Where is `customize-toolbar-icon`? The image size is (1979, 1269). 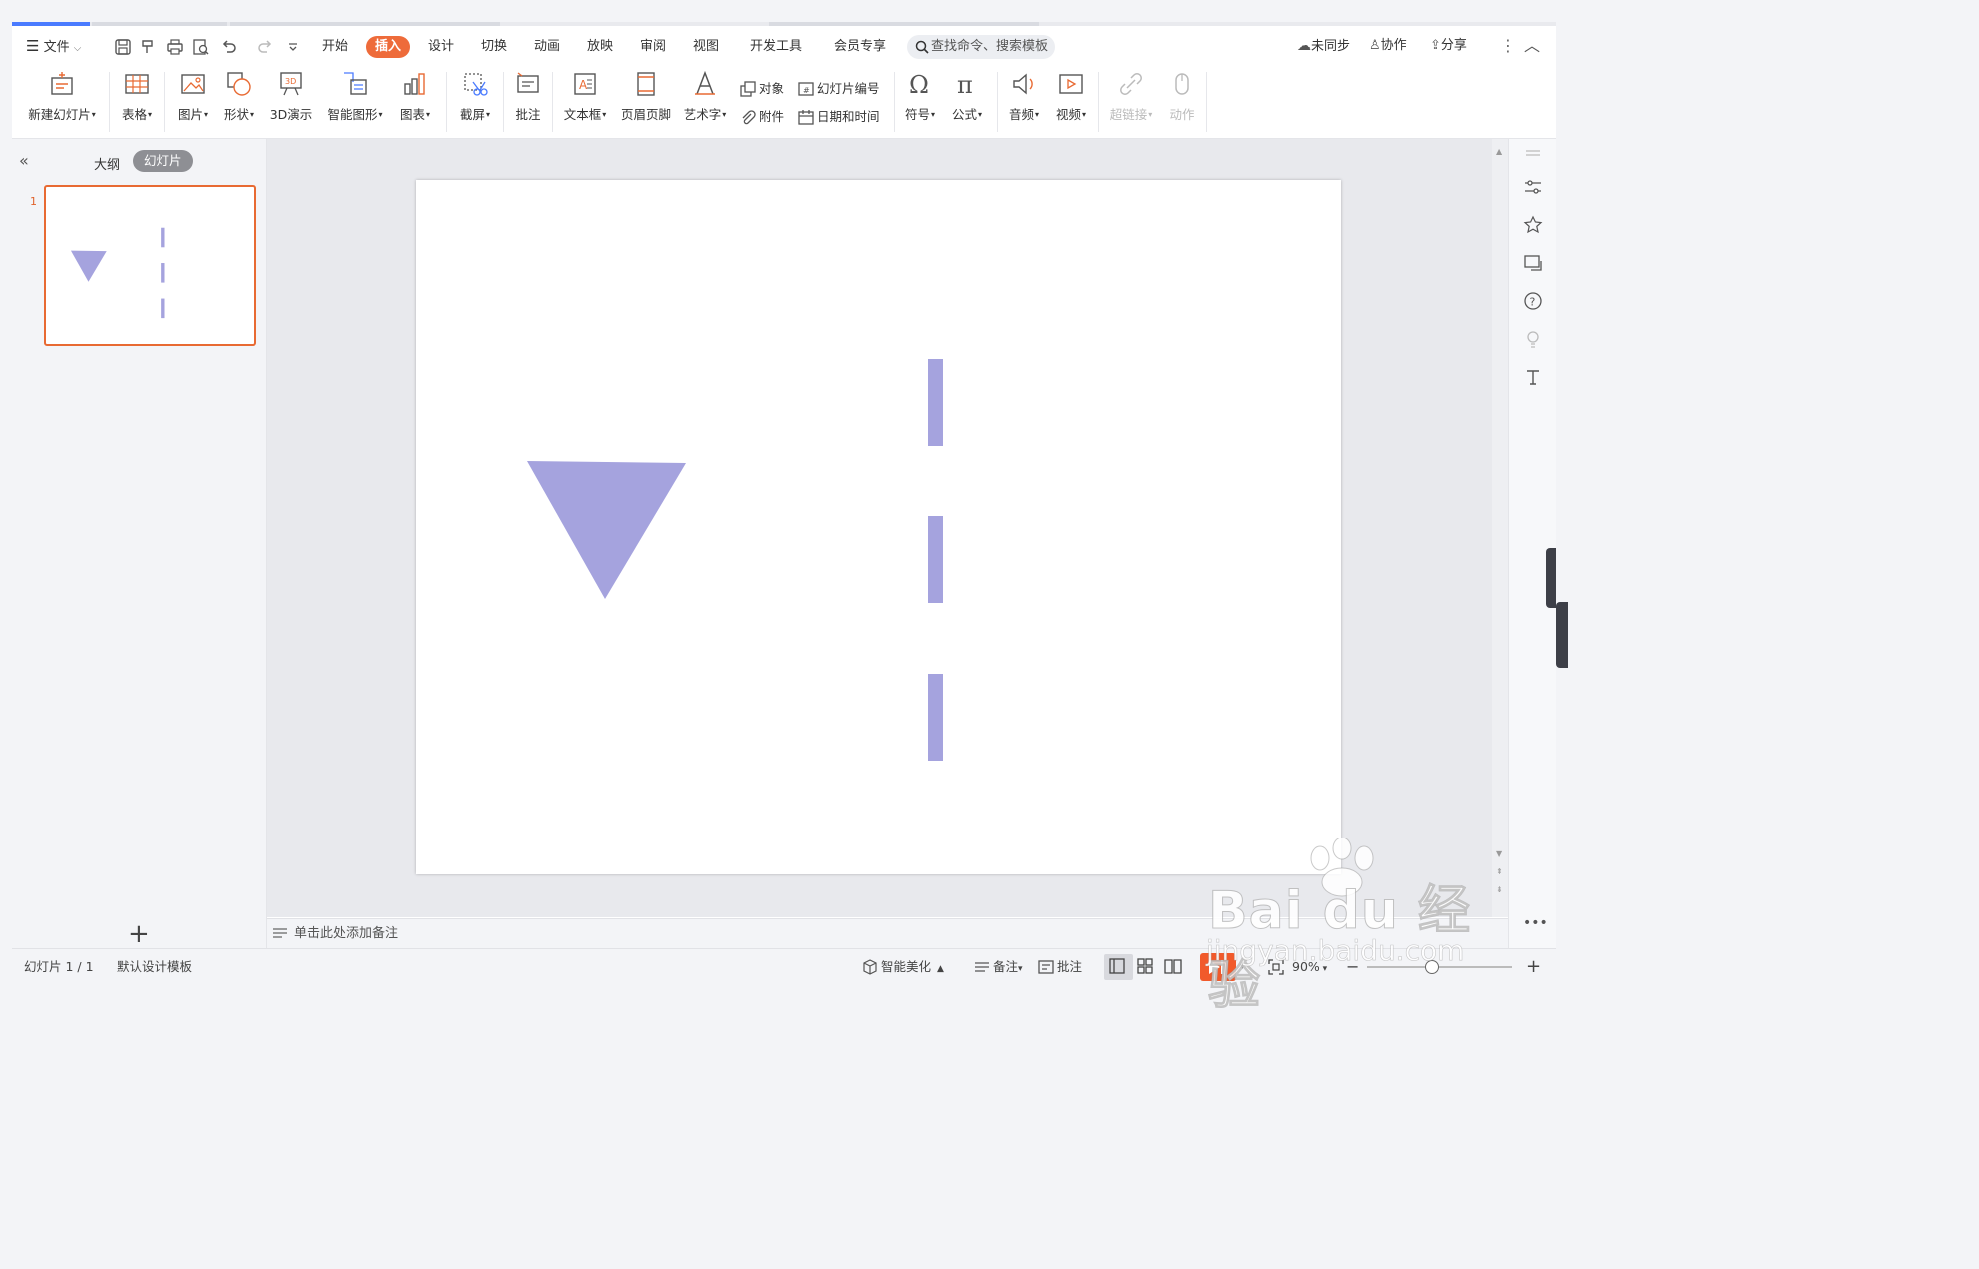 customize-toolbar-icon is located at coordinates (293, 47).